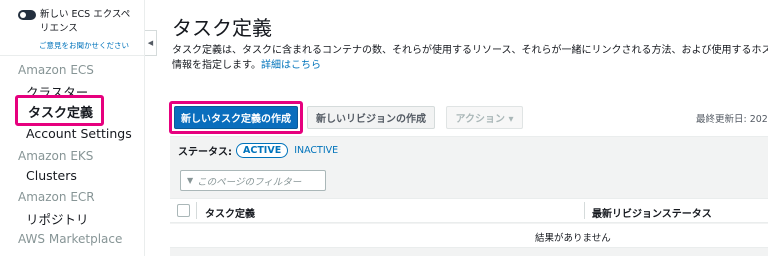 The height and width of the screenshot is (256, 768). What do you see at coordinates (57, 218) in the screenshot?
I see `sidebar-item-repositories: リポジトリ` at bounding box center [57, 218].